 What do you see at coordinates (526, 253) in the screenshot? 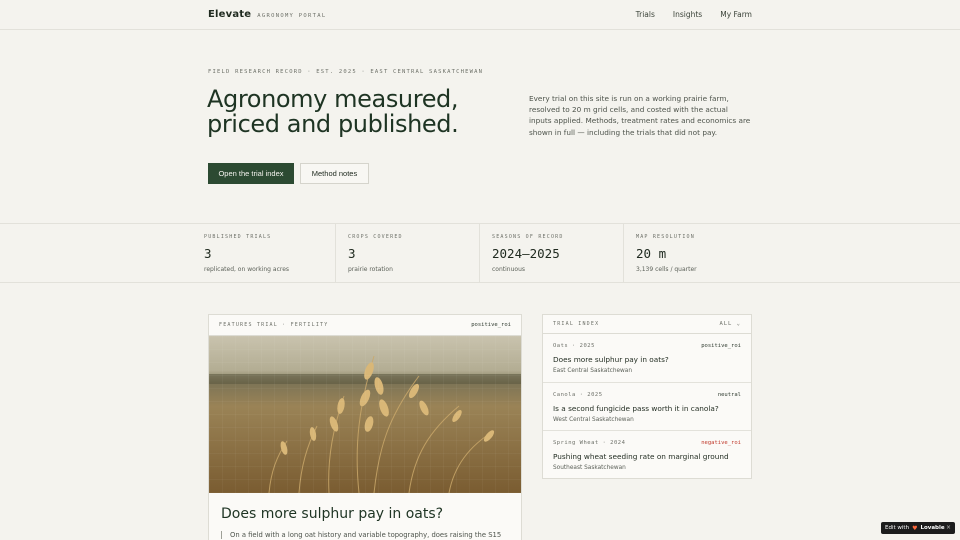
I see `stat-value: 2024–2025` at bounding box center [526, 253].